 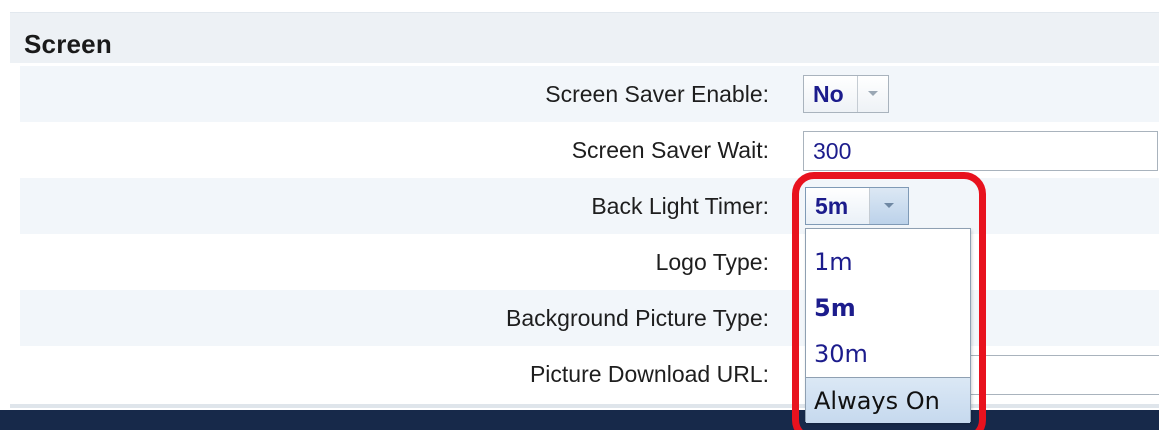 What do you see at coordinates (832, 205) in the screenshot?
I see `back-light-timer-value: 5m` at bounding box center [832, 205].